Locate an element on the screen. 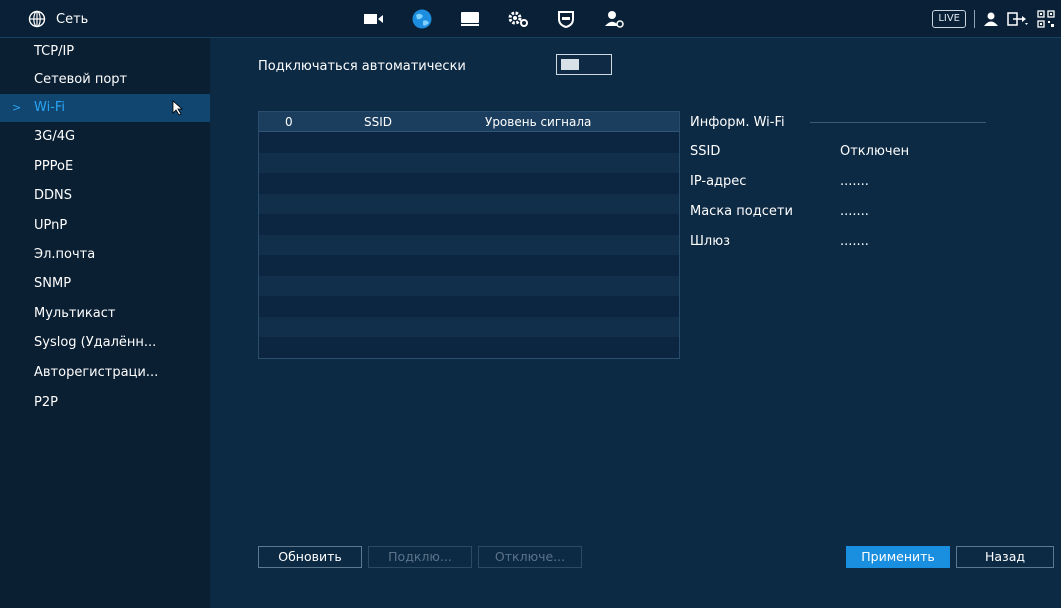 The height and width of the screenshot is (608, 1061). table-header: 0 SSID Уровень сигнала is located at coordinates (469, 122).